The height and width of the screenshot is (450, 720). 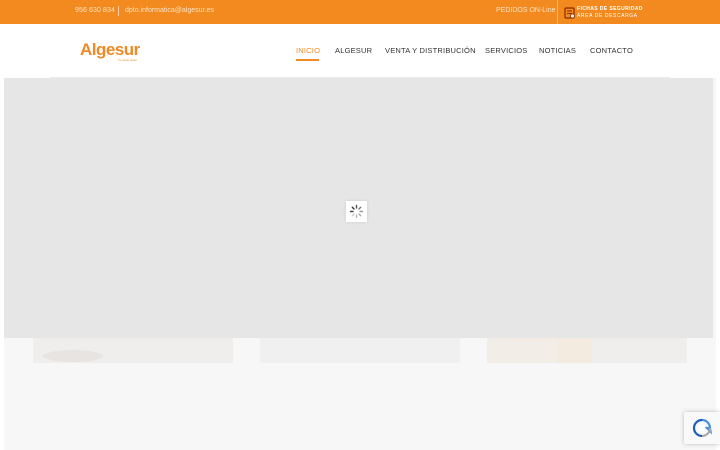 What do you see at coordinates (356, 211) in the screenshot?
I see `spinner-icon` at bounding box center [356, 211].